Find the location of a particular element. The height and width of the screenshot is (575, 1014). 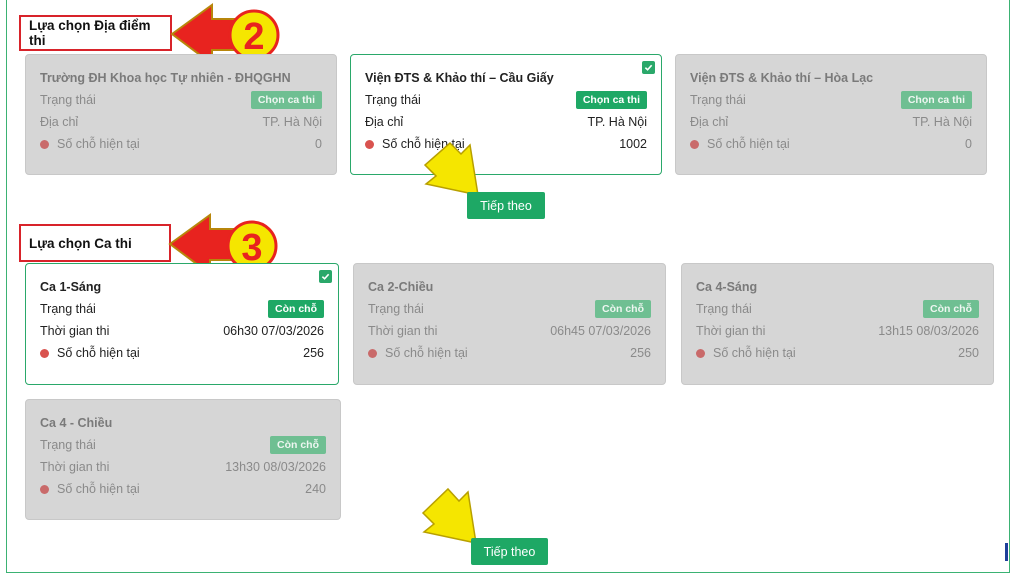

seats-value: 240 is located at coordinates (315, 489).